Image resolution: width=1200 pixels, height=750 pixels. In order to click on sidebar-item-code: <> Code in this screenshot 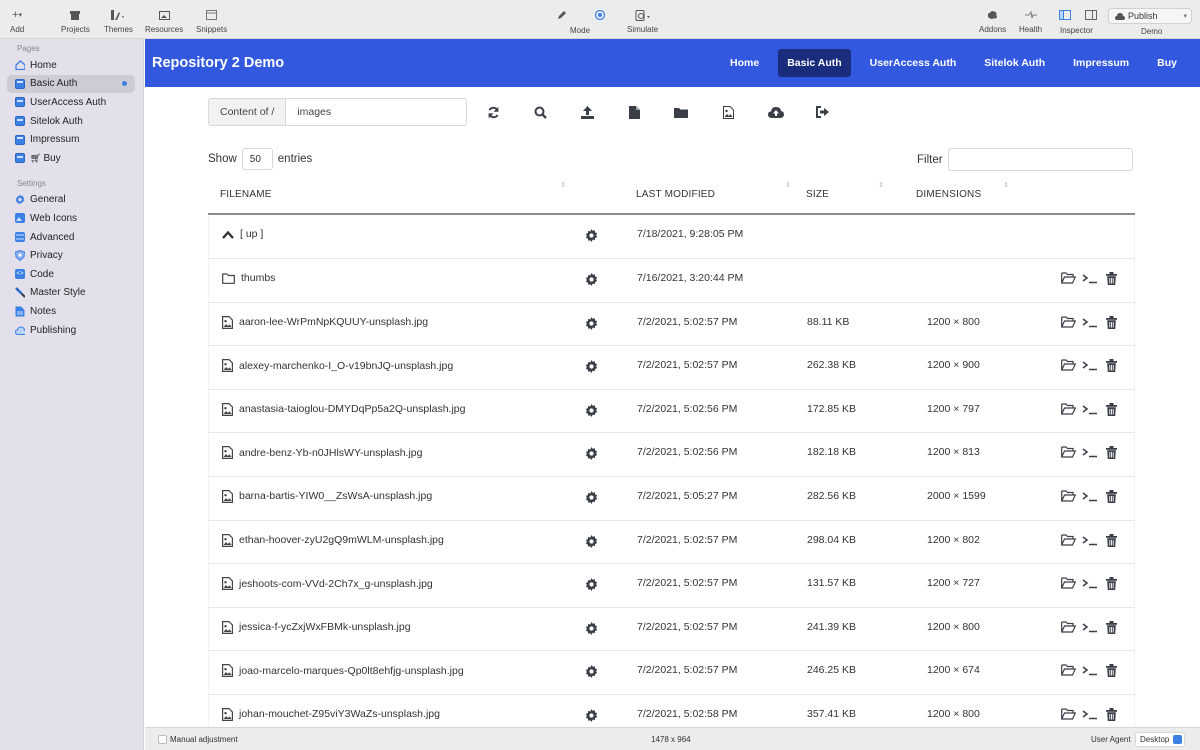, I will do `click(71, 274)`.